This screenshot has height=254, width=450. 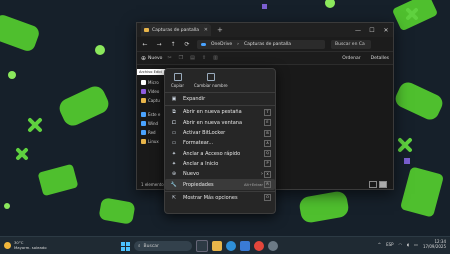 What do you see at coordinates (169, 58) in the screenshot?
I see `cut-icon: ✂` at bounding box center [169, 58].